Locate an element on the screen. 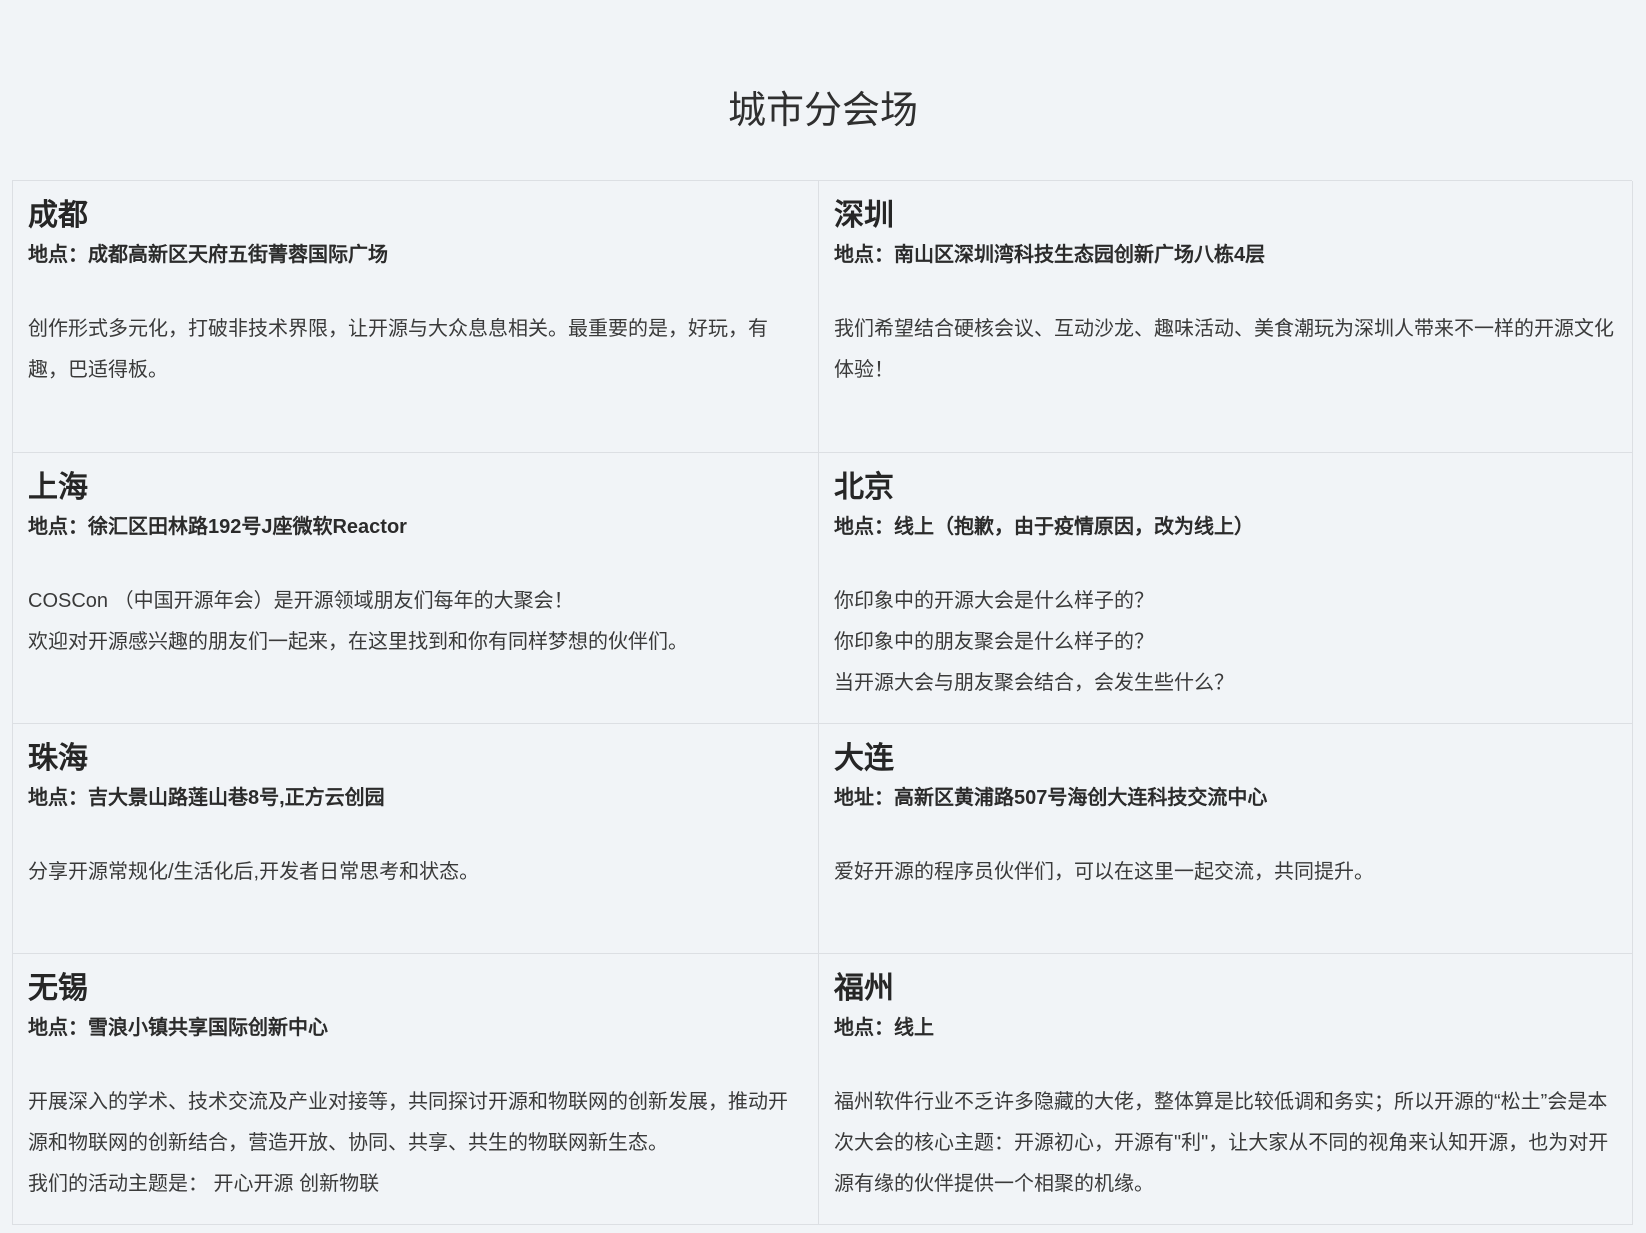  city-name: 珠海 is located at coordinates (58, 758).